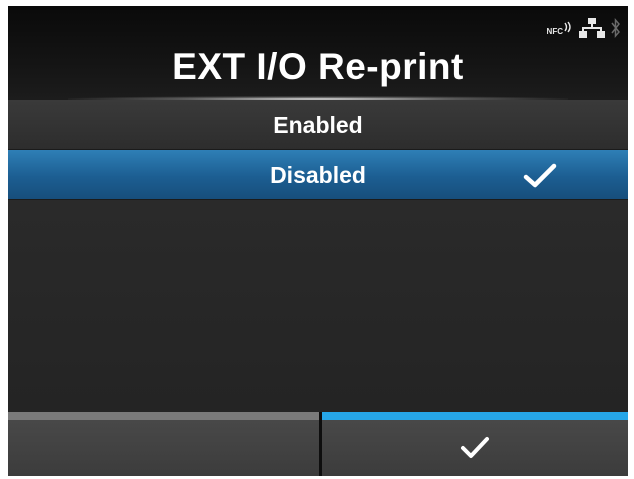  Describe the element at coordinates (615, 28) in the screenshot. I see `bluetooth-icon` at that location.